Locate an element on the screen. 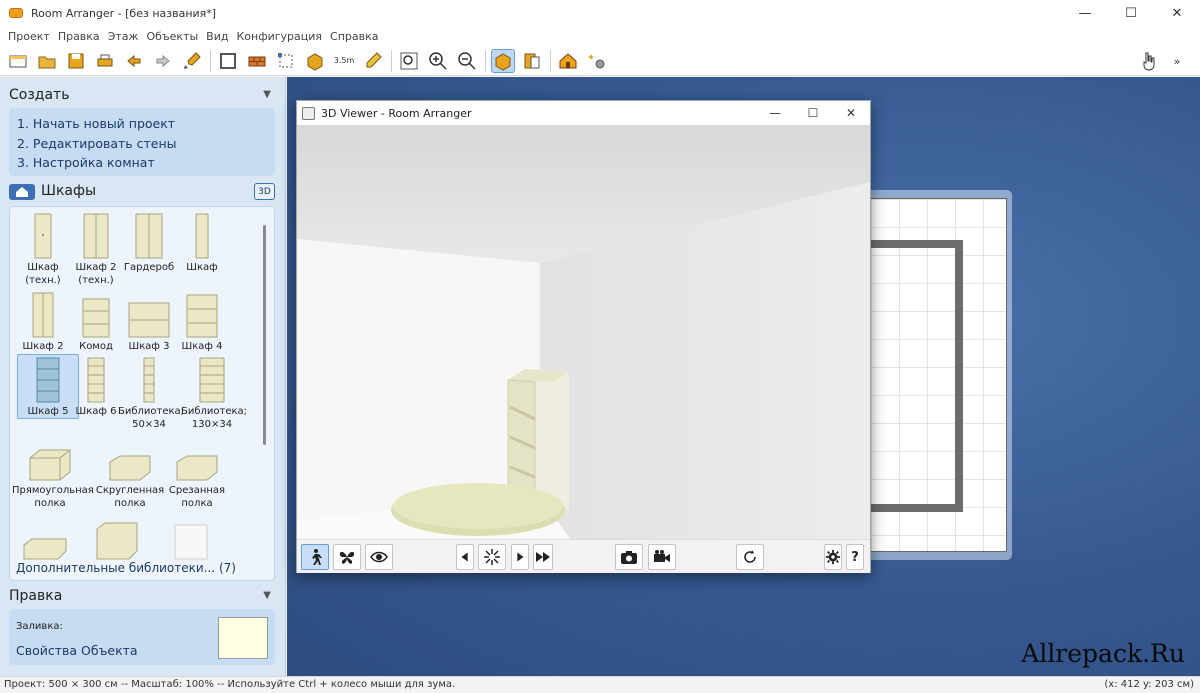  window-titlebar: Room Arranger - [без названия*] — ☐ ✕ is located at coordinates (600, 13).